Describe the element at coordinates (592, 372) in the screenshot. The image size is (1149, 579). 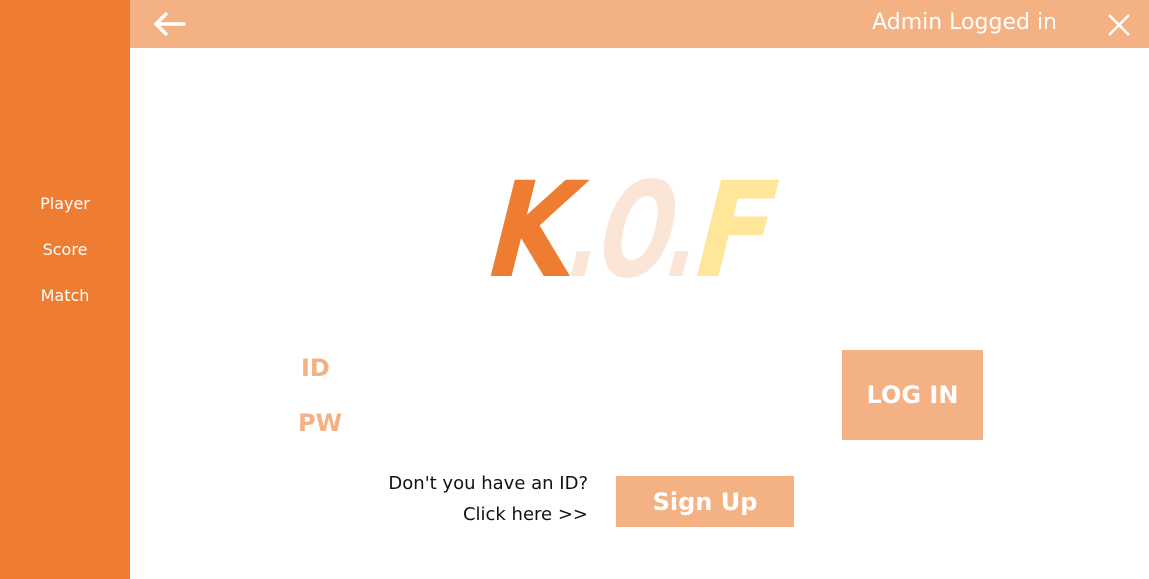
I see `id-input` at that location.